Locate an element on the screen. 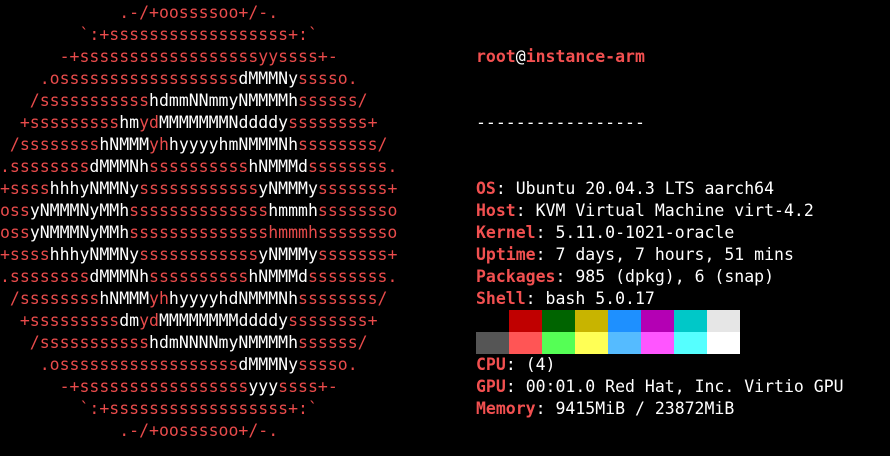 The height and width of the screenshot is (456, 890). info-line-packages: Packages: 985 (dpkg), 6 (snap) is located at coordinates (660, 277).